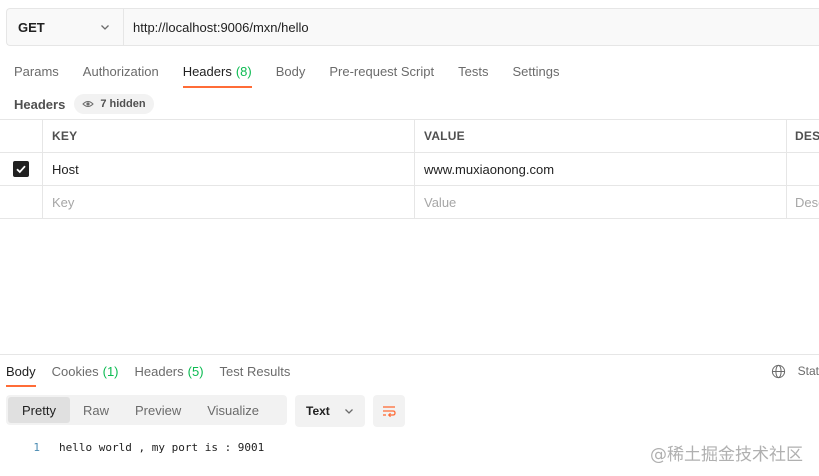 The height and width of the screenshot is (476, 819). Describe the element at coordinates (65, 27) in the screenshot. I see `method-select: GET` at that location.